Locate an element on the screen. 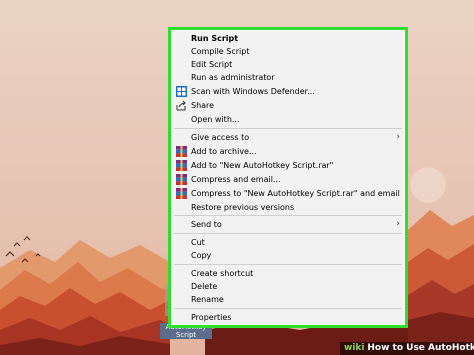 The height and width of the screenshot is (355, 474). menu-item-add-to-rar: Add to "New AutoHotkey Script.rar" is located at coordinates (288, 165).